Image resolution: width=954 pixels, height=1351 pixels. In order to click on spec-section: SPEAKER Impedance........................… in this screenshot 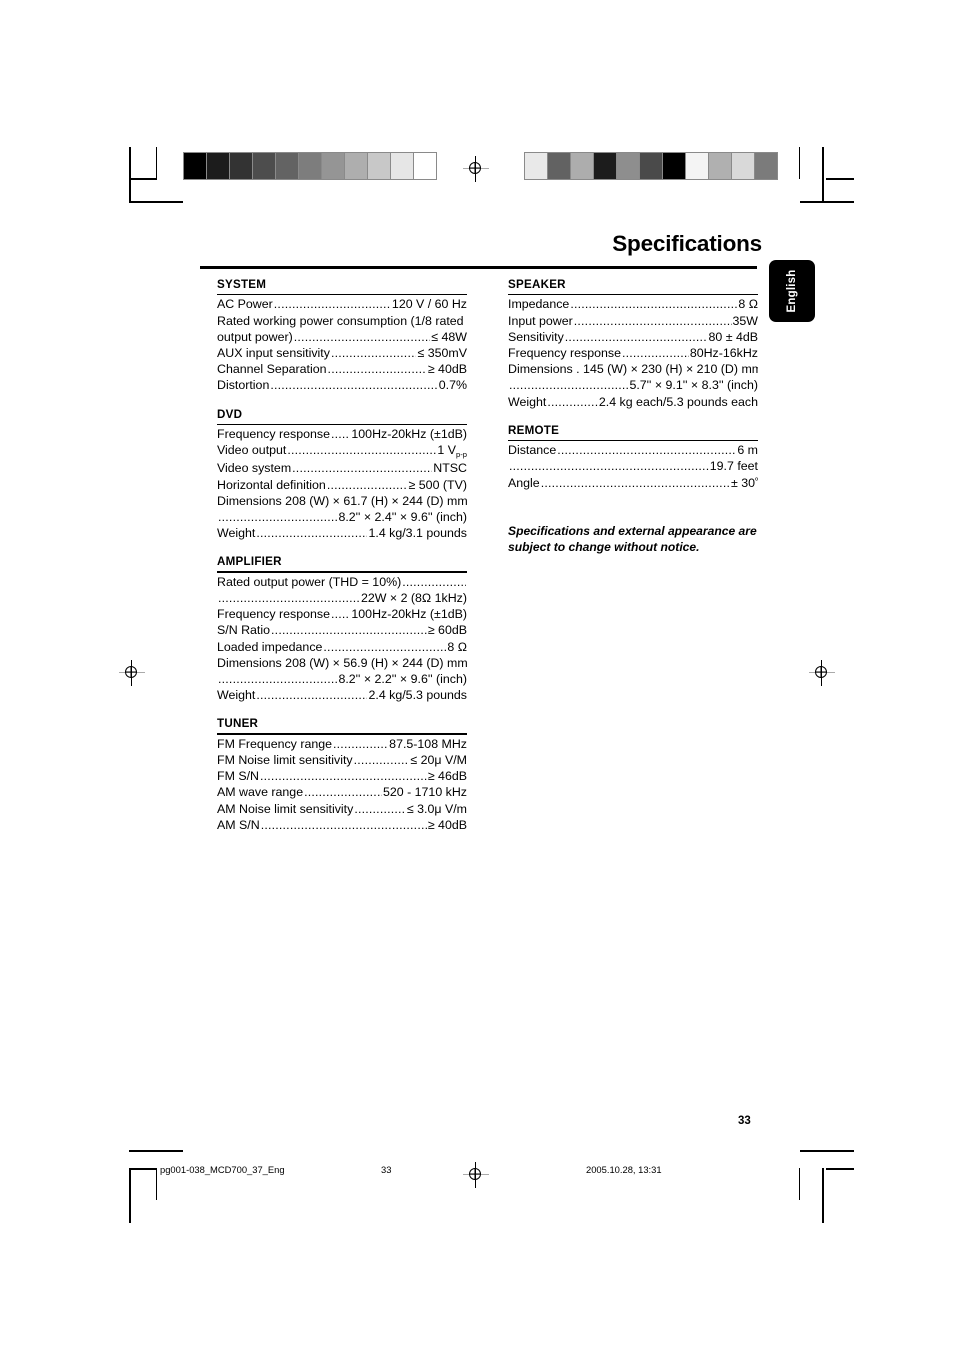, I will do `click(633, 344)`.